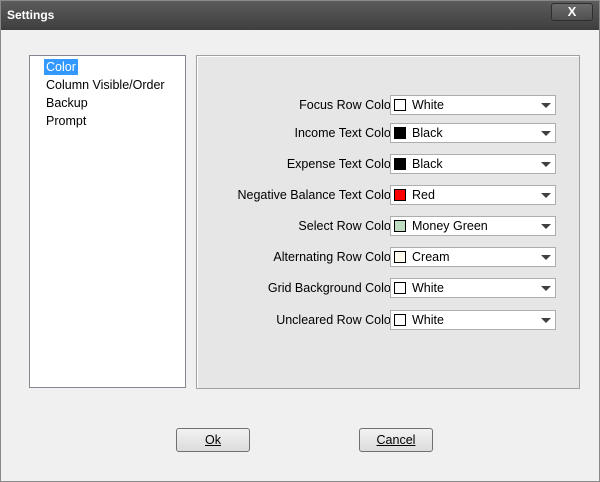 The width and height of the screenshot is (600, 482). I want to click on selected-color: Red, so click(423, 195).